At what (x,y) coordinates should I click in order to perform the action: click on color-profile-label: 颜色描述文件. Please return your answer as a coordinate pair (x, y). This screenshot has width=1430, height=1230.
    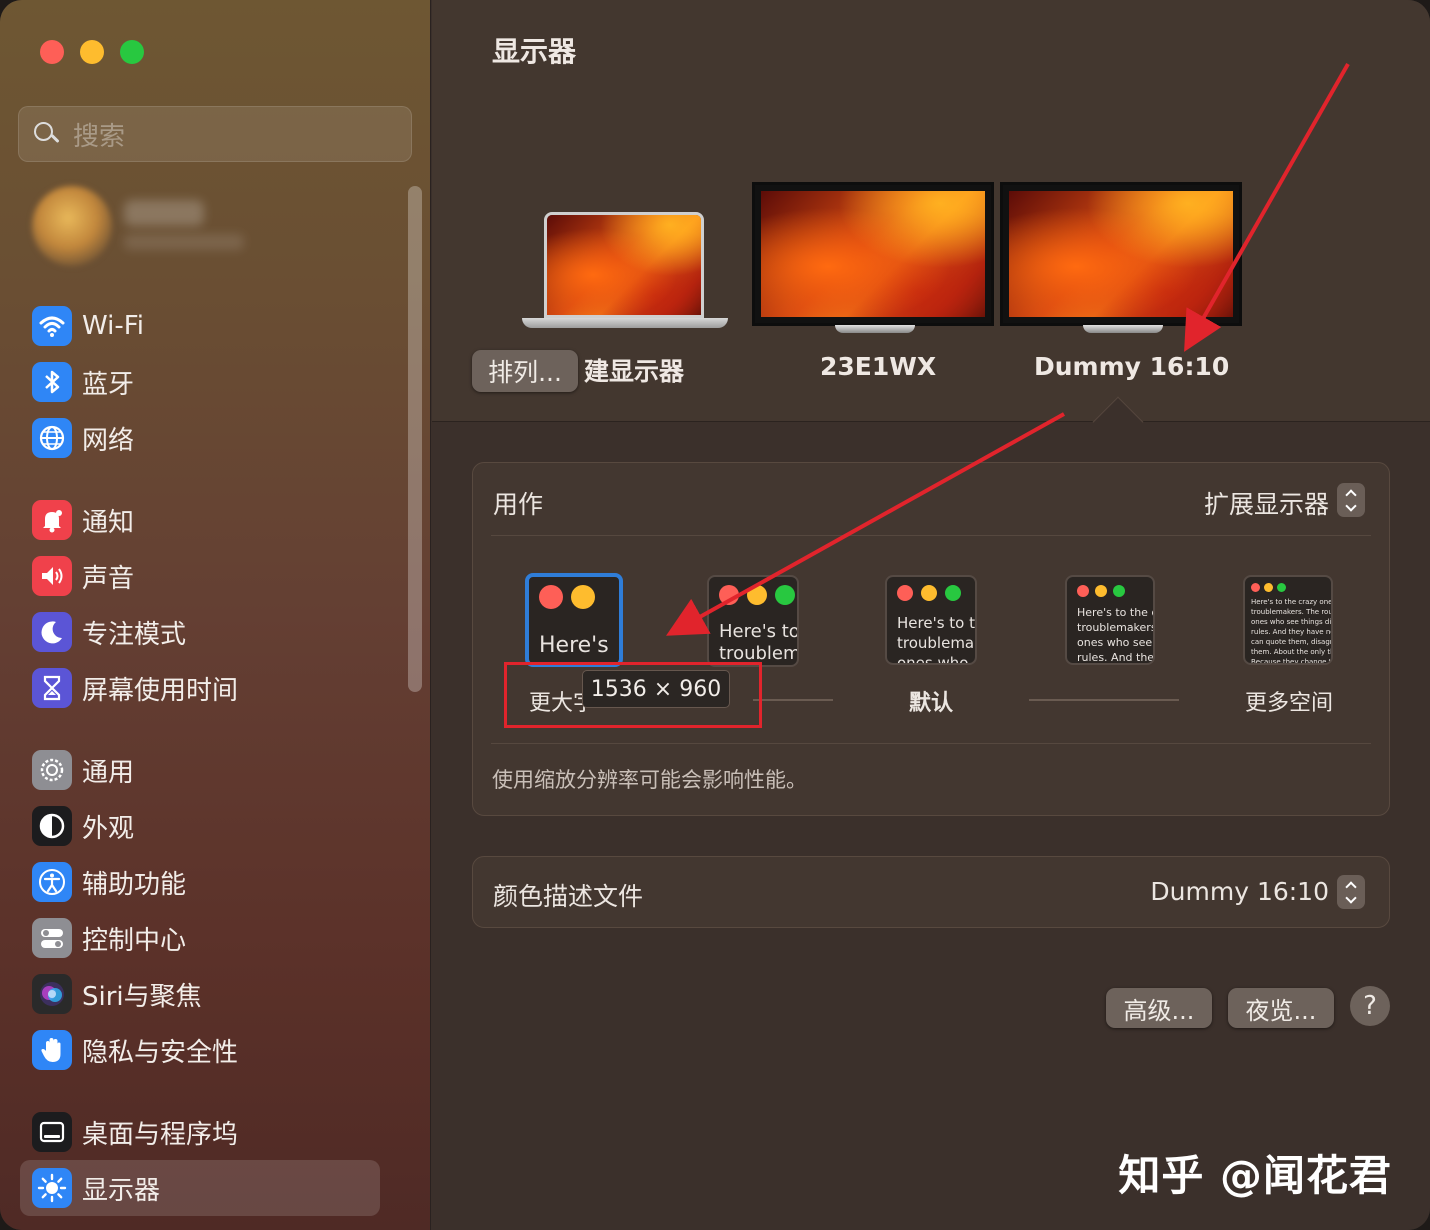
    Looking at the image, I should click on (568, 896).